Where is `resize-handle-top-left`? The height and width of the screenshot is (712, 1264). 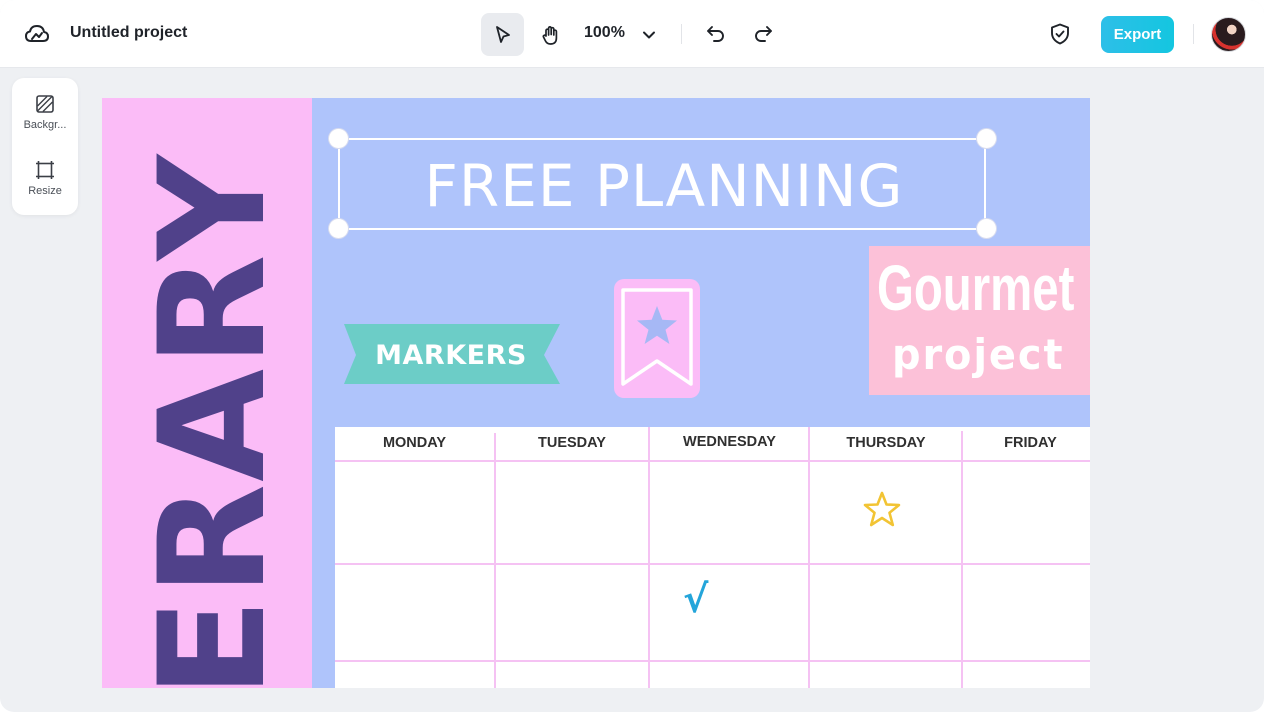 resize-handle-top-left is located at coordinates (338, 138).